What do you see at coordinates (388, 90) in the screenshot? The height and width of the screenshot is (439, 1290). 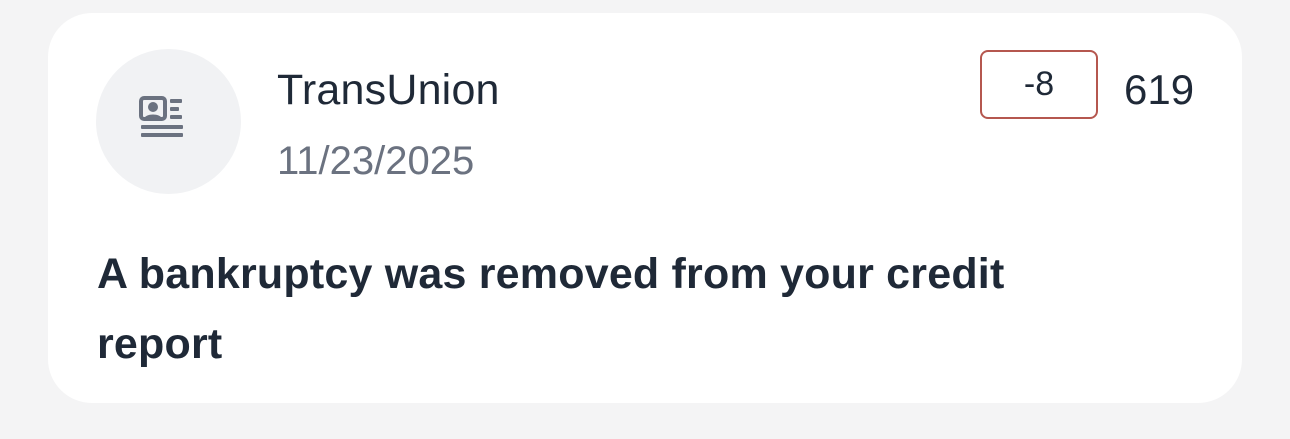 I see `bureau-name: TransUnion` at bounding box center [388, 90].